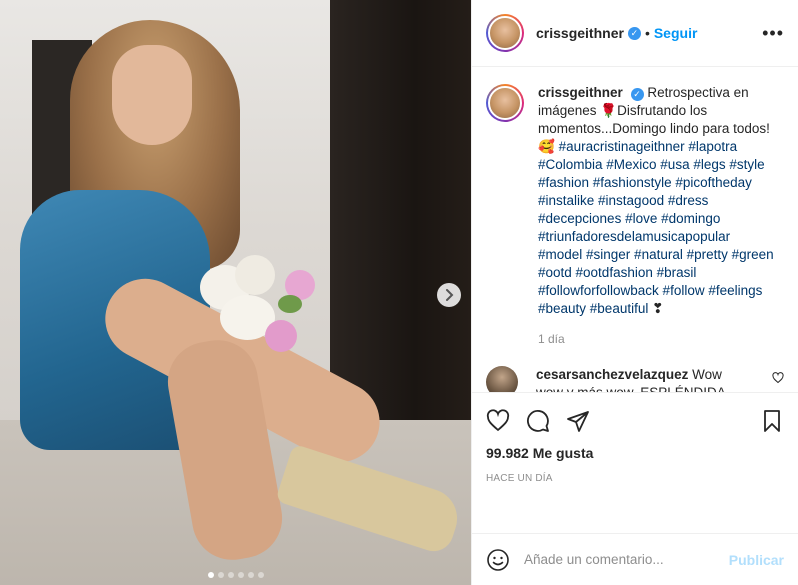 This screenshot has width=798, height=585. I want to click on add-comment-bar: Publicar, so click(635, 559).